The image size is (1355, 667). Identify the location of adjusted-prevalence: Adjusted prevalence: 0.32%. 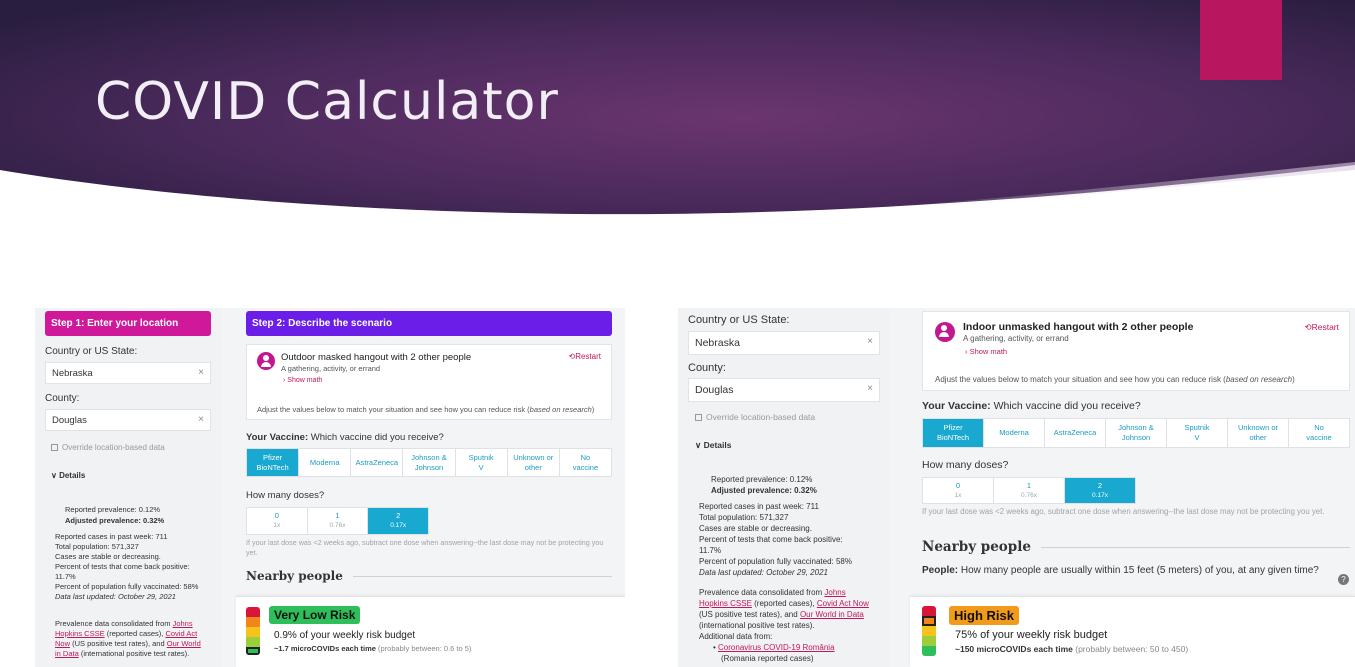
(115, 520).